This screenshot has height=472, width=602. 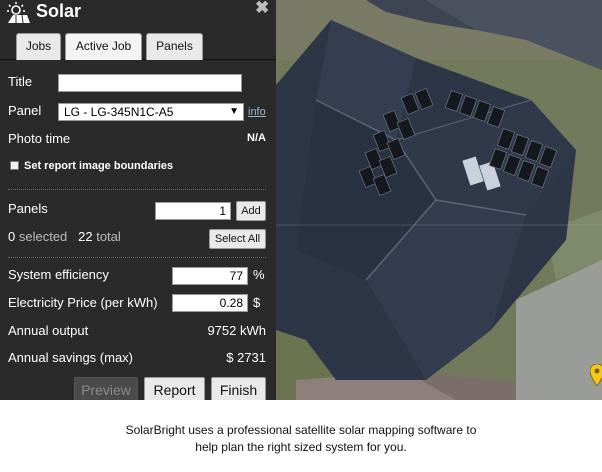 What do you see at coordinates (251, 211) in the screenshot?
I see `add-panel-button: Add` at bounding box center [251, 211].